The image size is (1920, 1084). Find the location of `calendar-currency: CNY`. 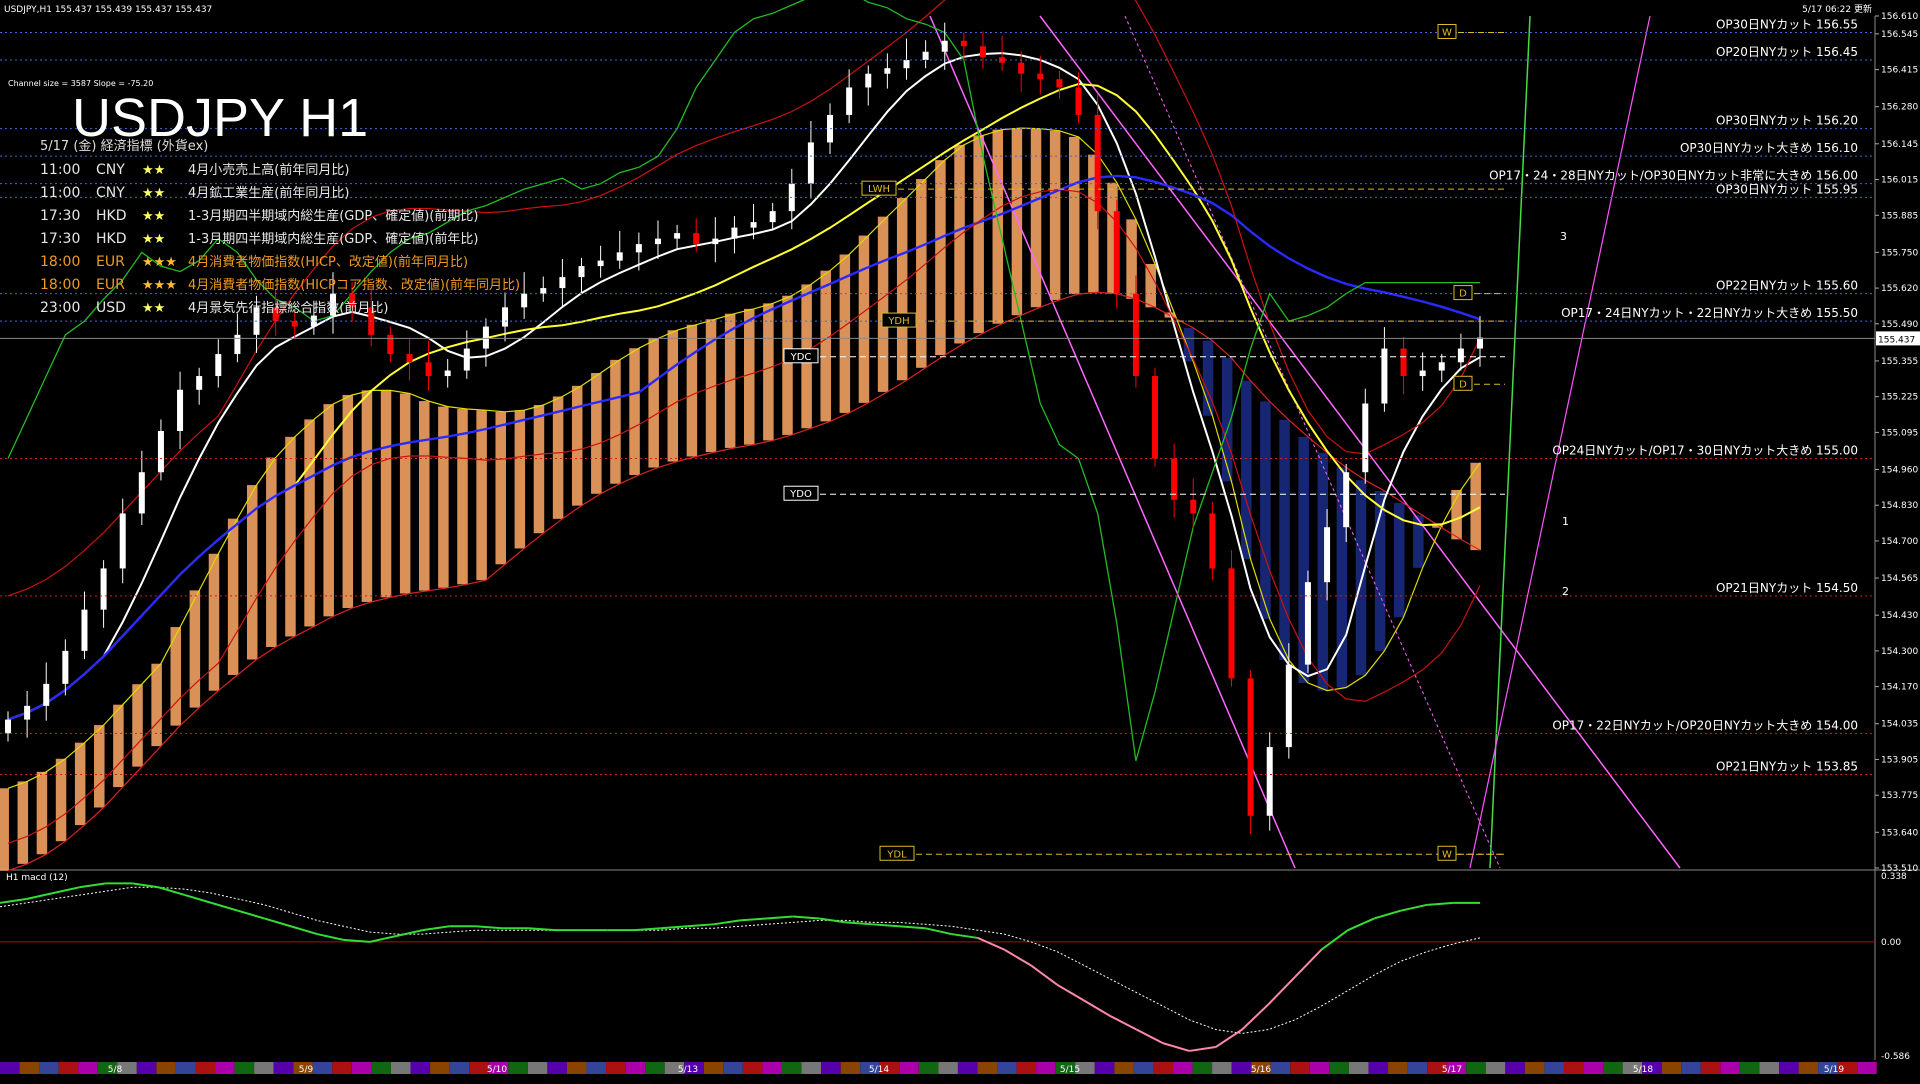

calendar-currency: CNY is located at coordinates (110, 170).